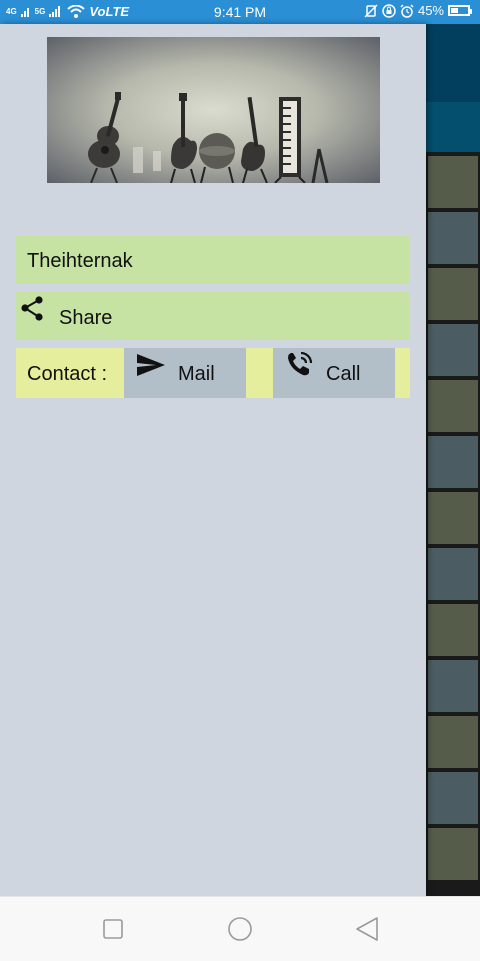 This screenshot has height=961, width=480. What do you see at coordinates (453, 63) in the screenshot?
I see `background-app-bar` at bounding box center [453, 63].